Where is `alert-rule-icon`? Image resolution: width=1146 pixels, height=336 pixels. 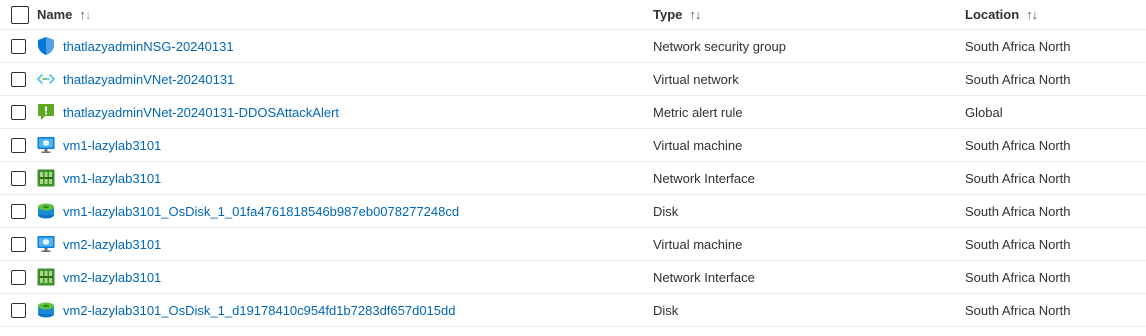 alert-rule-icon is located at coordinates (46, 112).